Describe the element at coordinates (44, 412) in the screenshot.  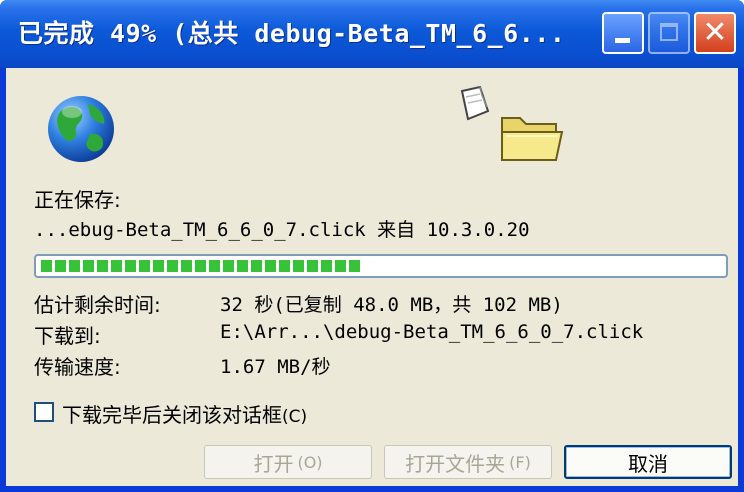
I see `close-when-done-checkbox` at that location.